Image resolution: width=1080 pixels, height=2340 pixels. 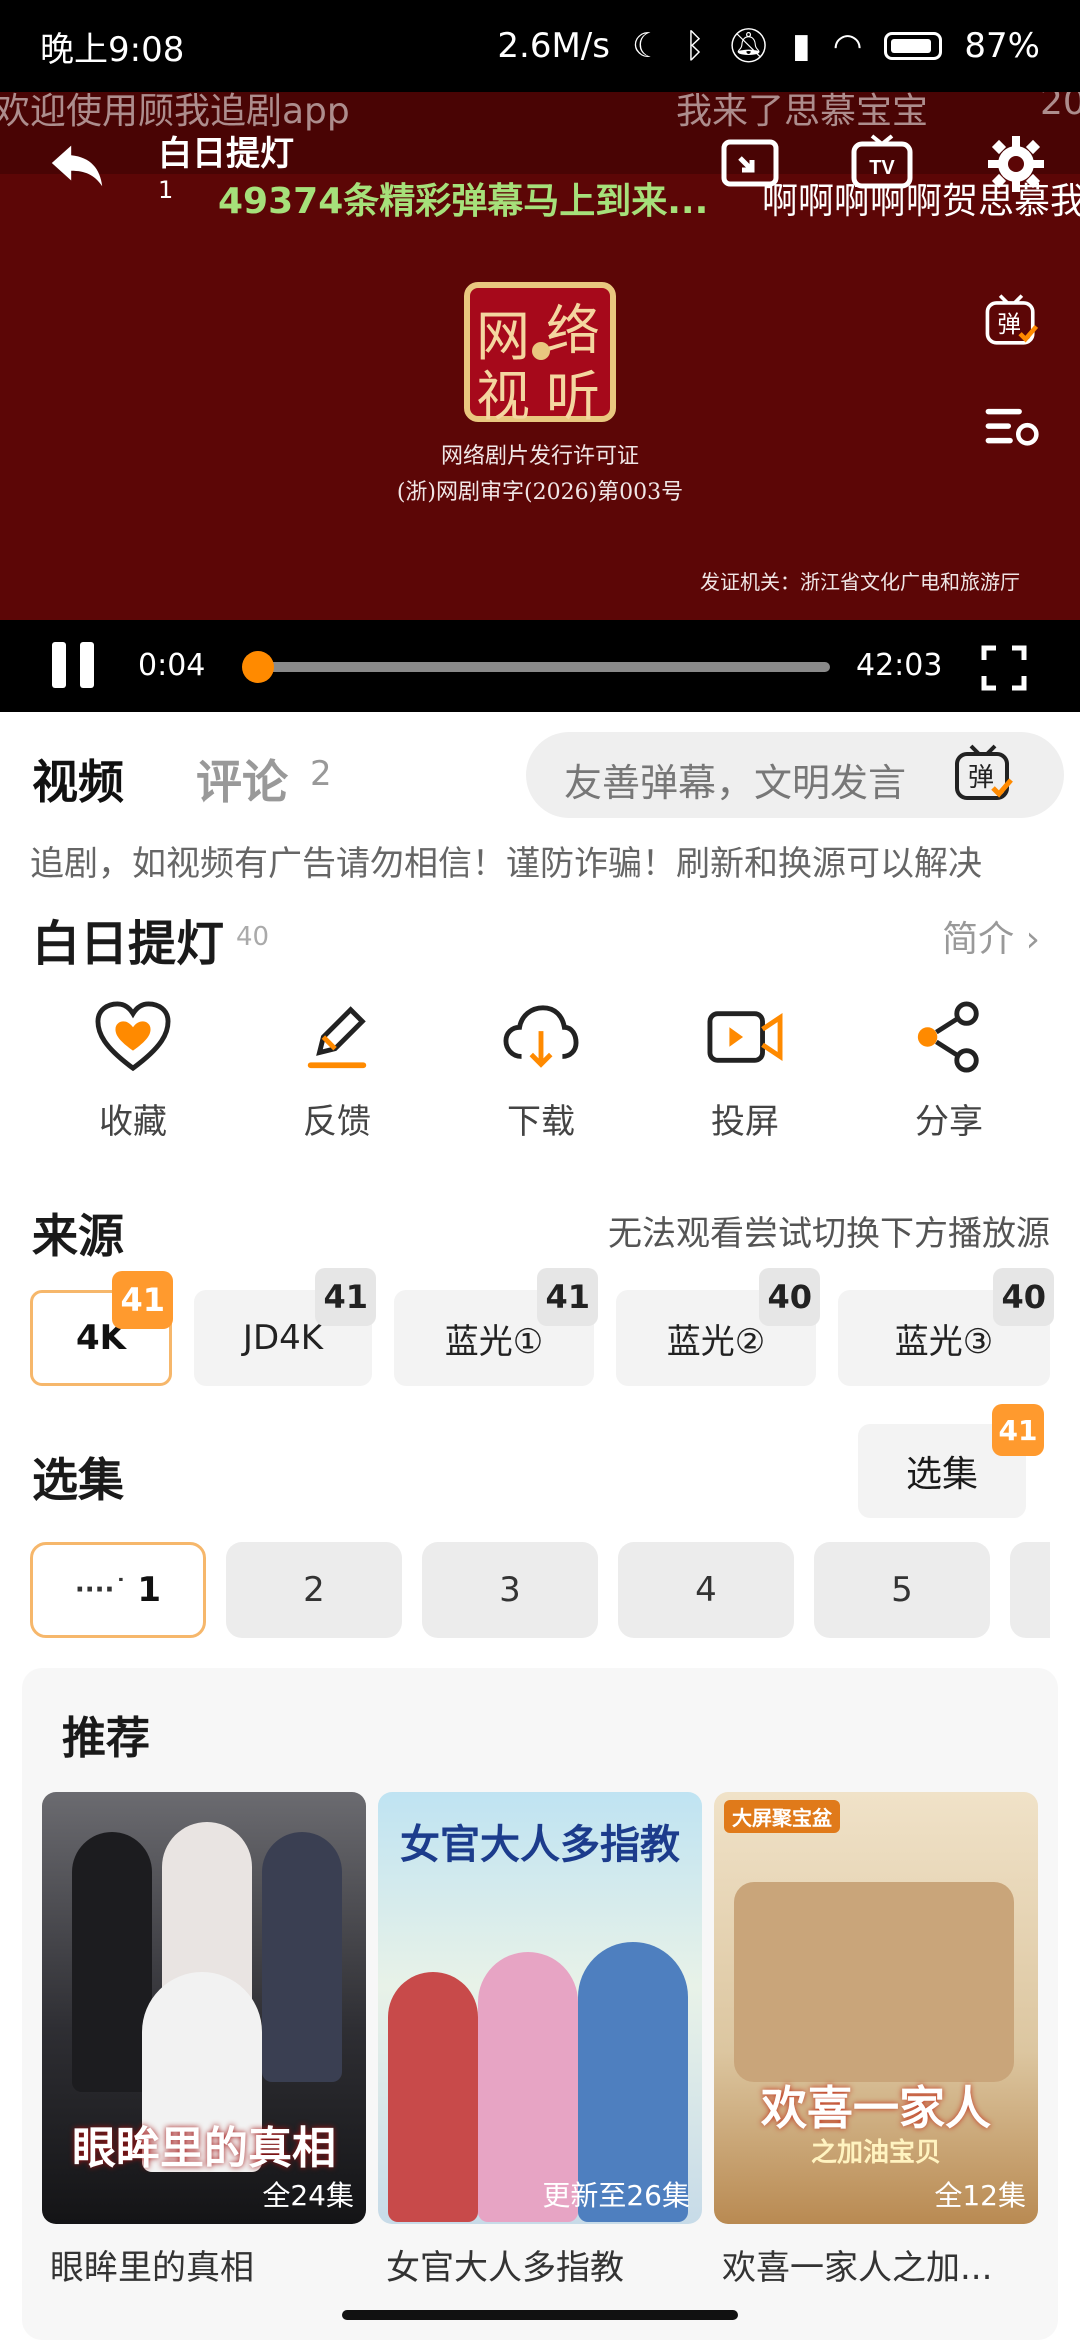 I want to click on danmu-input-placeholder: 友善弹幕，文明发言, so click(x=735, y=783).